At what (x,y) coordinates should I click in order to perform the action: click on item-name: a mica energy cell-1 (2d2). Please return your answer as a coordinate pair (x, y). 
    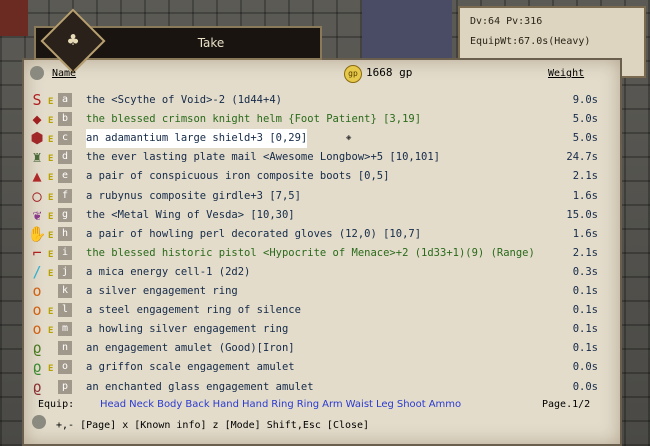
    Looking at the image, I should click on (168, 272).